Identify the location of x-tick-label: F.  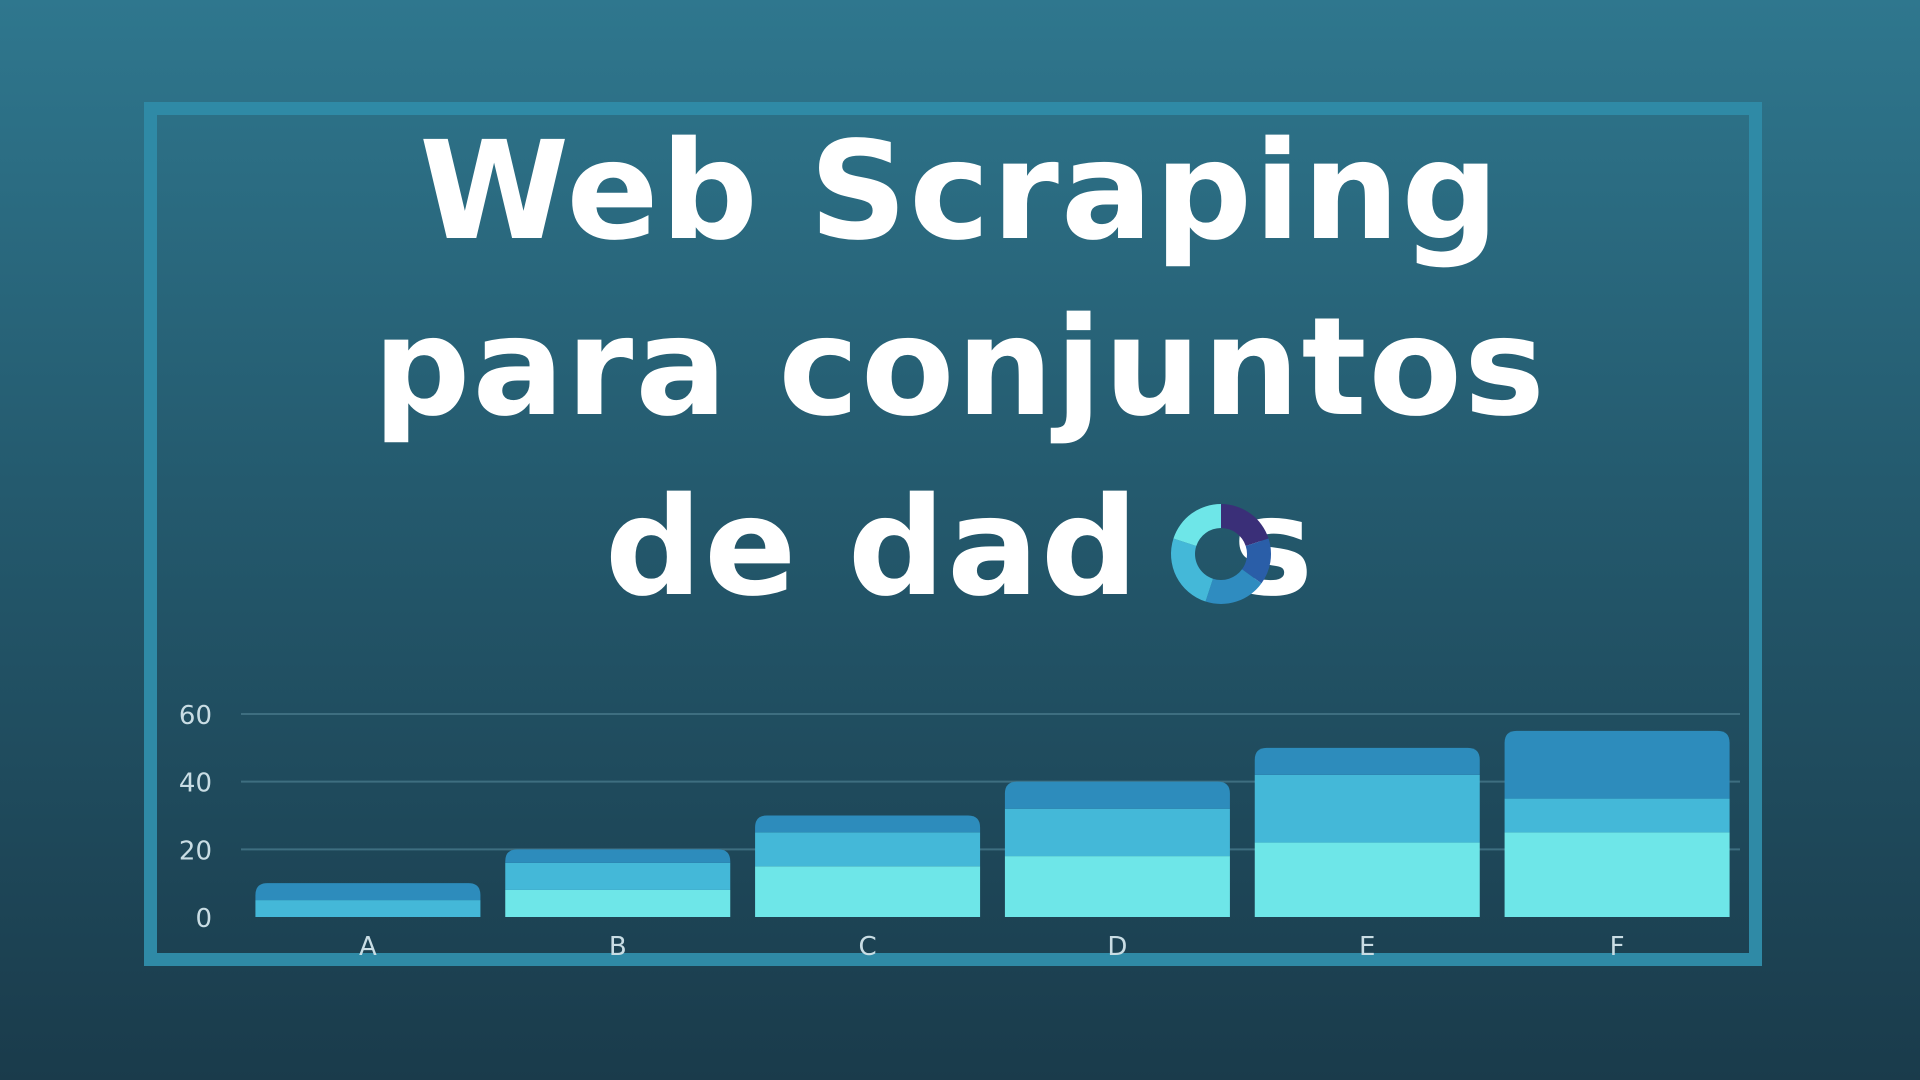
(1617, 947).